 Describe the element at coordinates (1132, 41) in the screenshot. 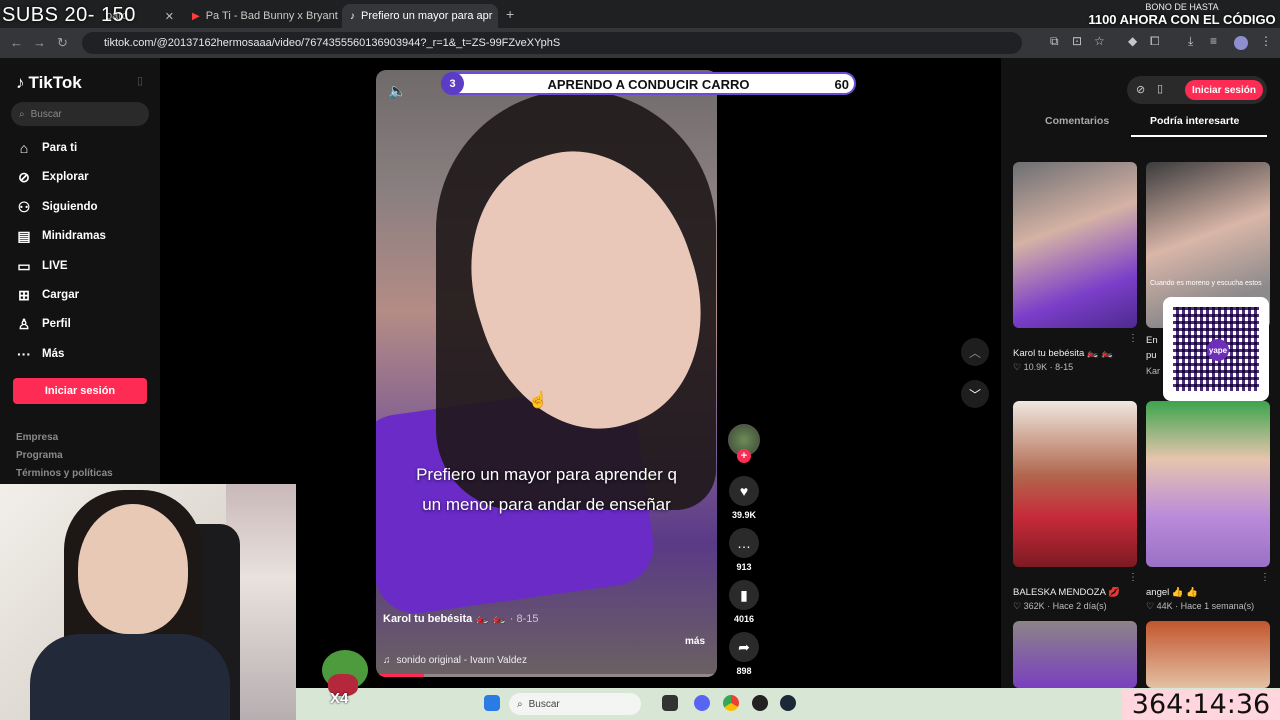

I see `extension-icon: ◆` at that location.